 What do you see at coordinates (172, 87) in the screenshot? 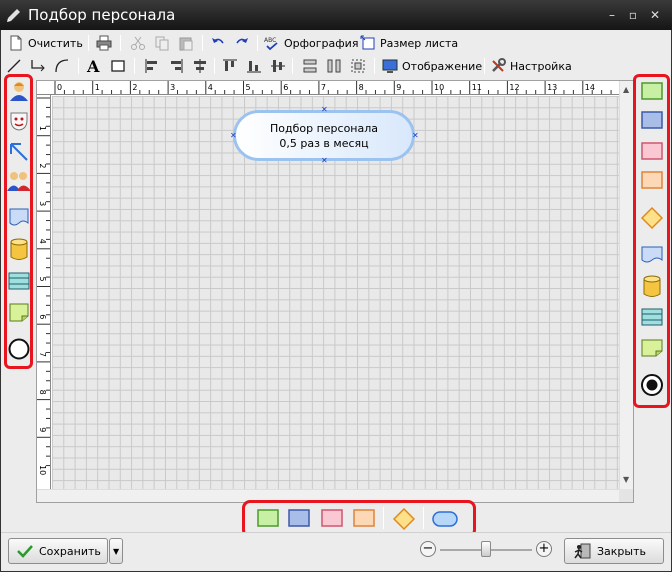
I see `ruler-label: 3` at bounding box center [172, 87].